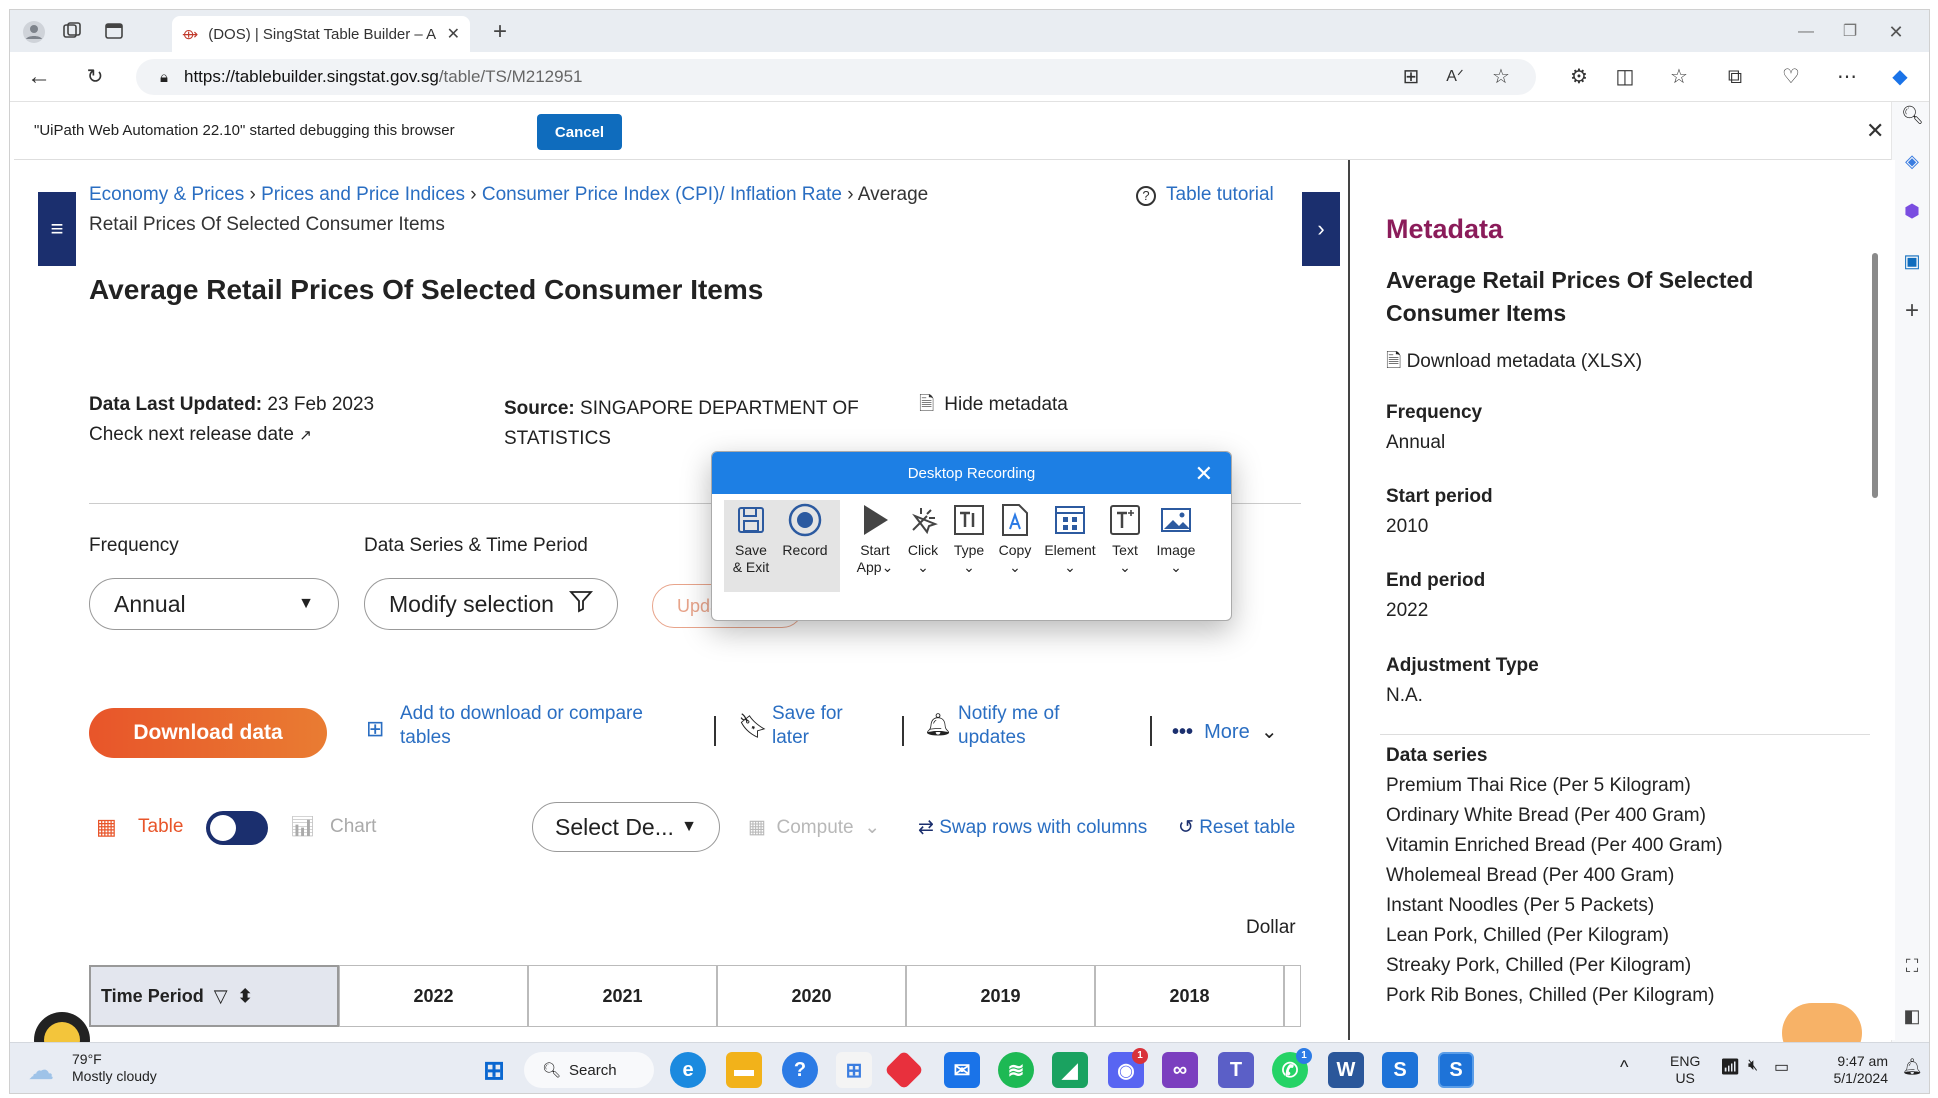 The height and width of the screenshot is (1098, 1938). Describe the element at coordinates (95, 77) in the screenshot. I see `refresh-icon: ↻` at that location.